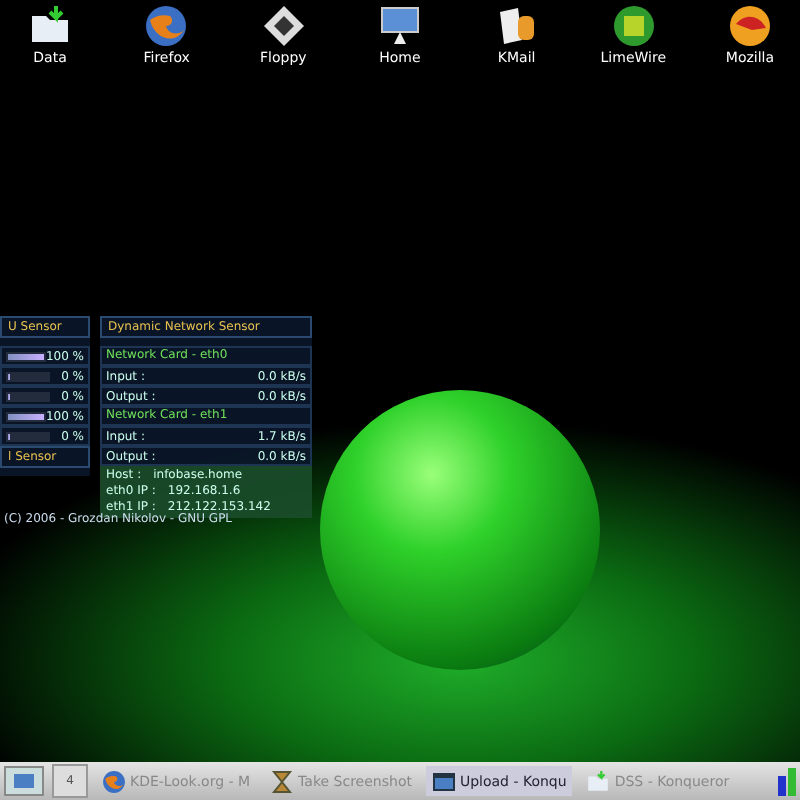 The width and height of the screenshot is (800, 800). I want to click on window-icon, so click(443, 781).